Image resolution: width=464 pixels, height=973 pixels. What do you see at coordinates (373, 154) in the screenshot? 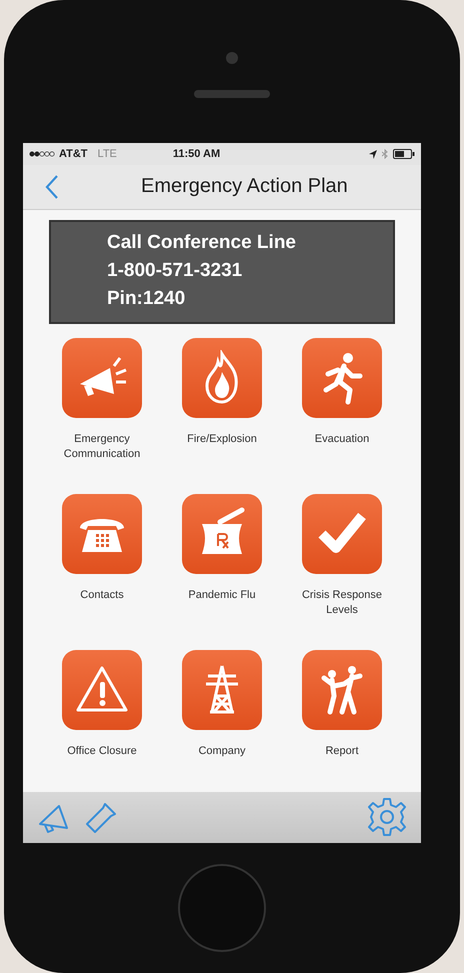
I see `location-arrow-icon` at bounding box center [373, 154].